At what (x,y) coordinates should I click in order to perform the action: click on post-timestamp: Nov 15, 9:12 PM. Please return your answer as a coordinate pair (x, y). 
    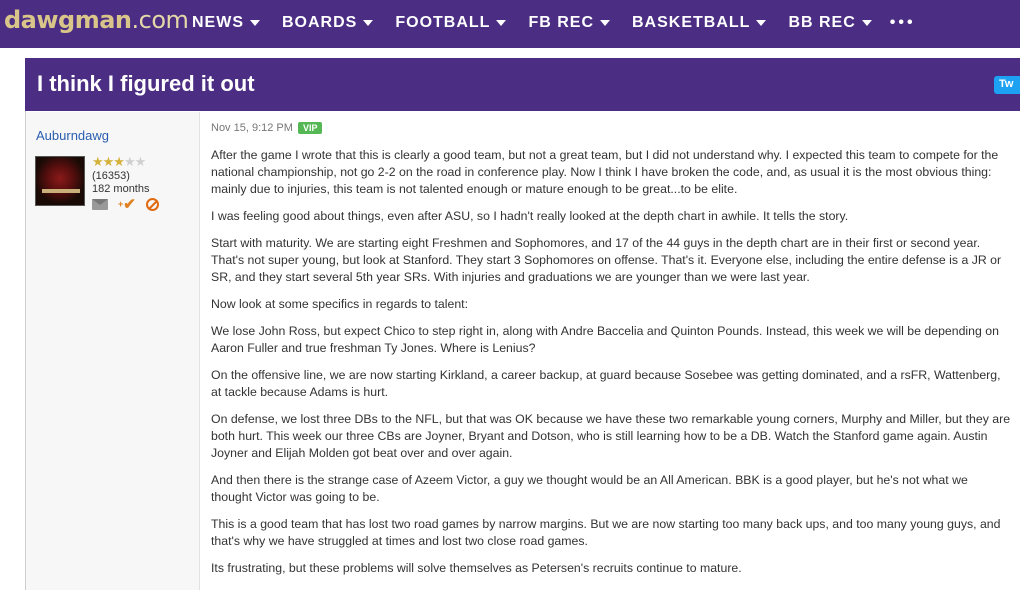
    Looking at the image, I should click on (252, 128).